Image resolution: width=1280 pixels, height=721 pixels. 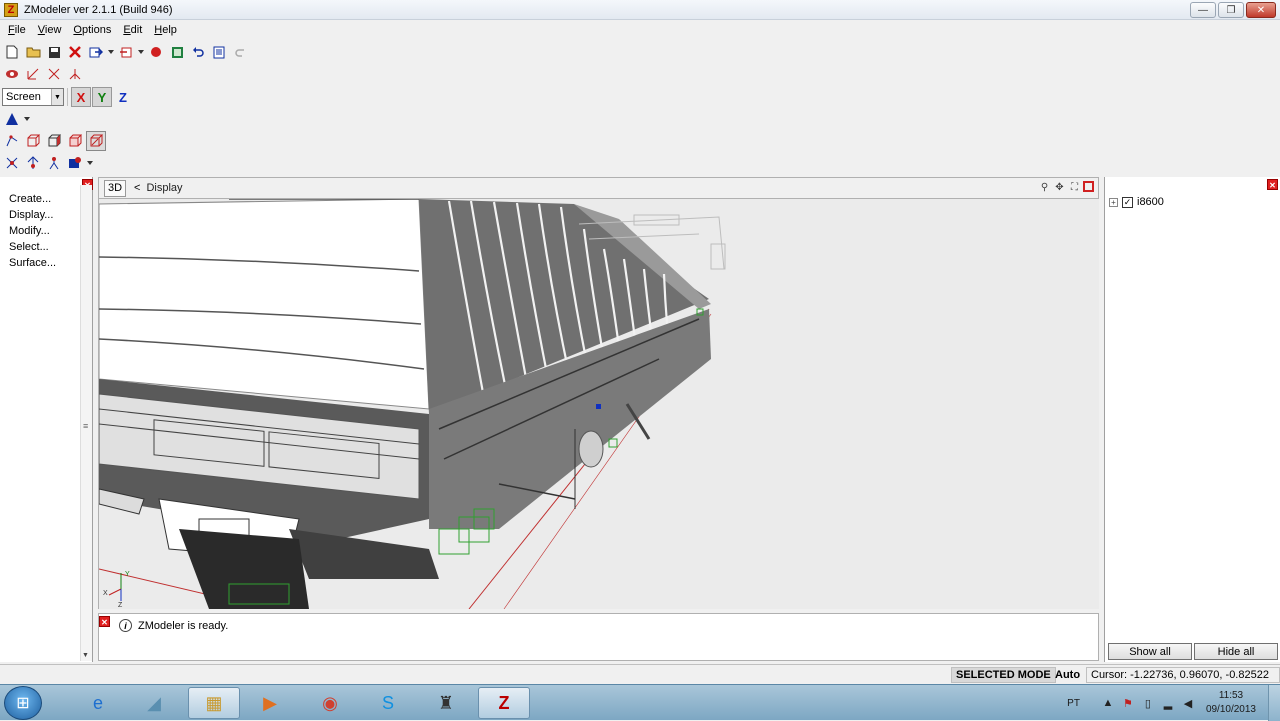 I want to click on visibility-checkbox: ✓, so click(x=1127, y=202).